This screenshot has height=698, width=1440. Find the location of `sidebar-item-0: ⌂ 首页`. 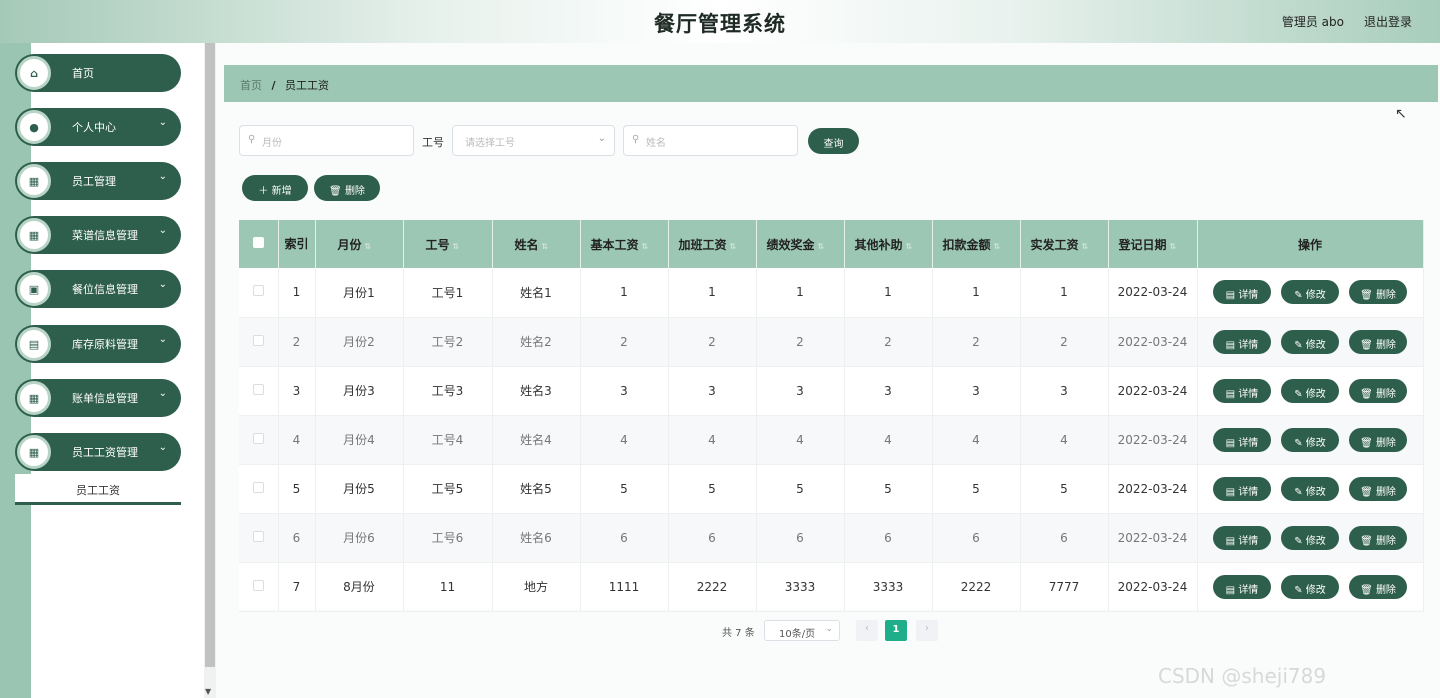

sidebar-item-0: ⌂ 首页 is located at coordinates (98, 73).